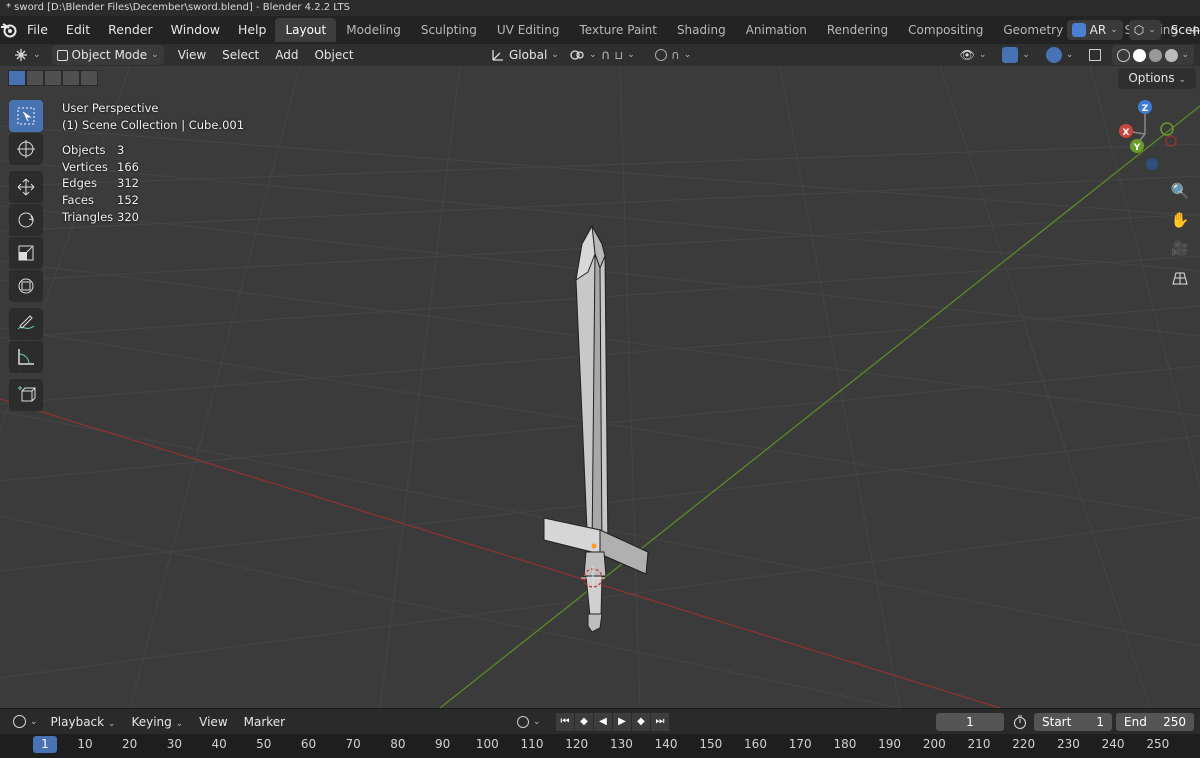 This screenshot has width=1200, height=758. Describe the element at coordinates (1157, 78) in the screenshot. I see `options-button: Options ⌄` at that location.